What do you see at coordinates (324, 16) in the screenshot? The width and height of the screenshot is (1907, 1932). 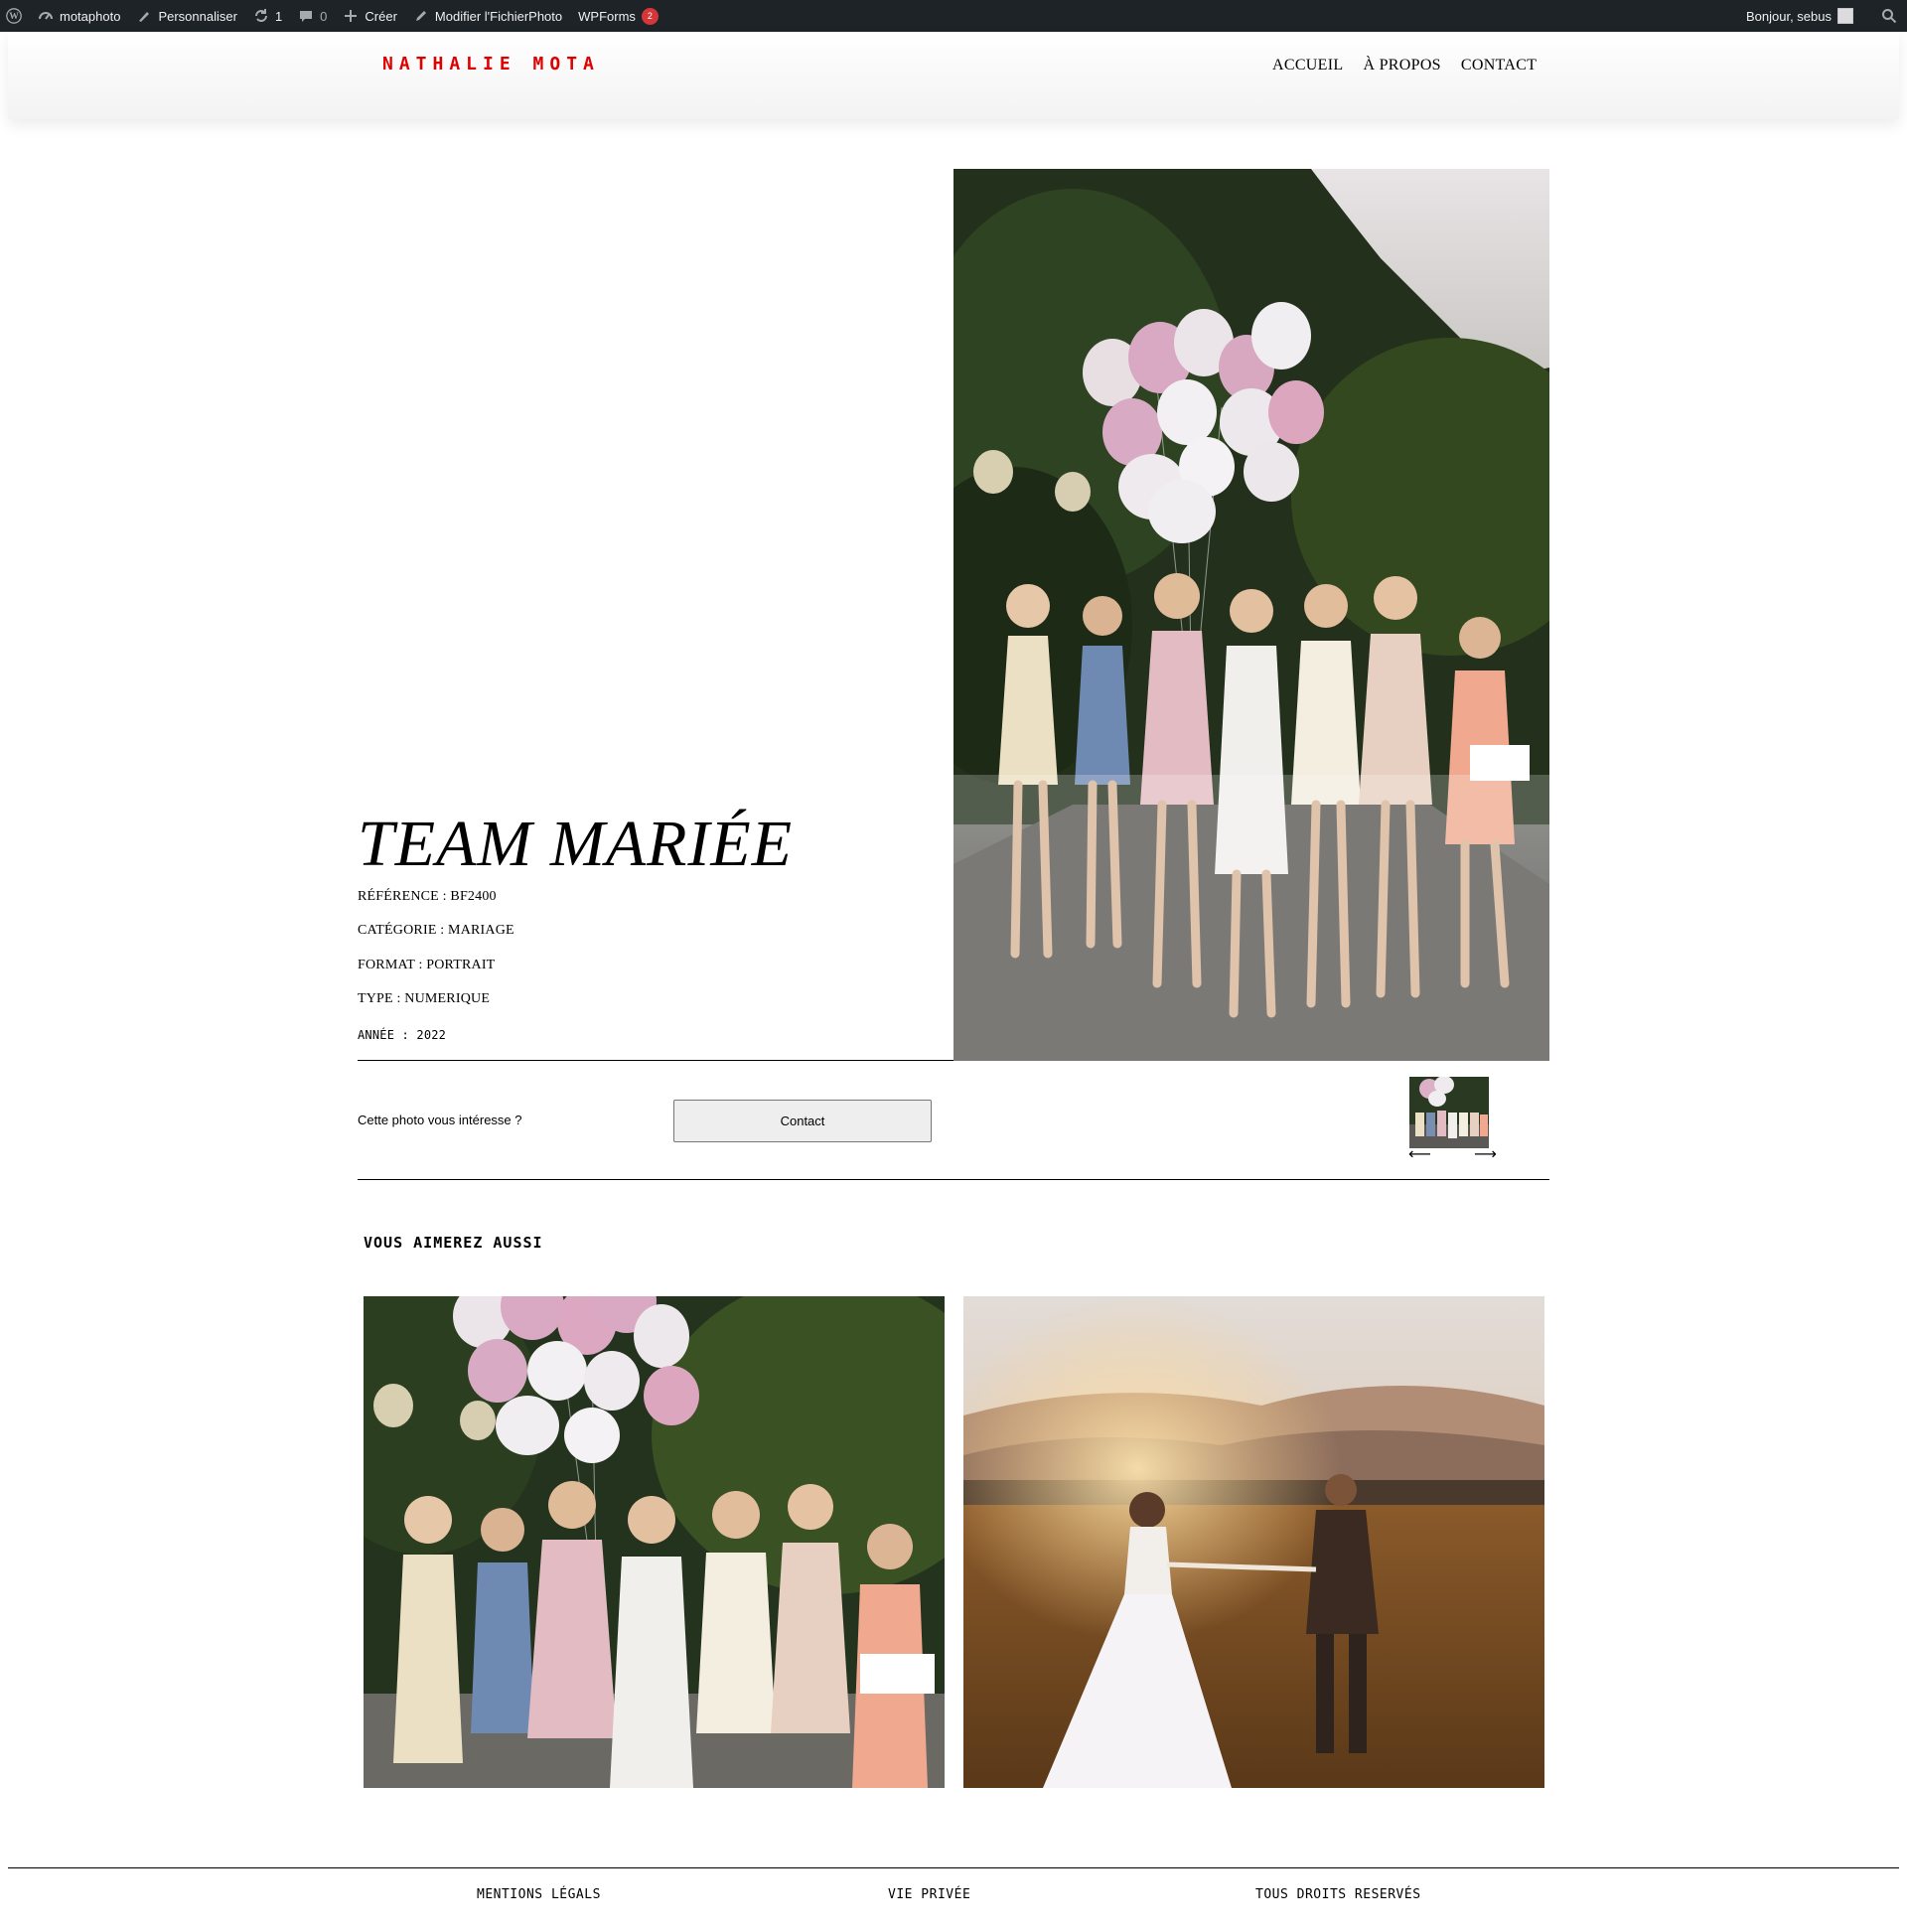 I see `comments-count: 0` at bounding box center [324, 16].